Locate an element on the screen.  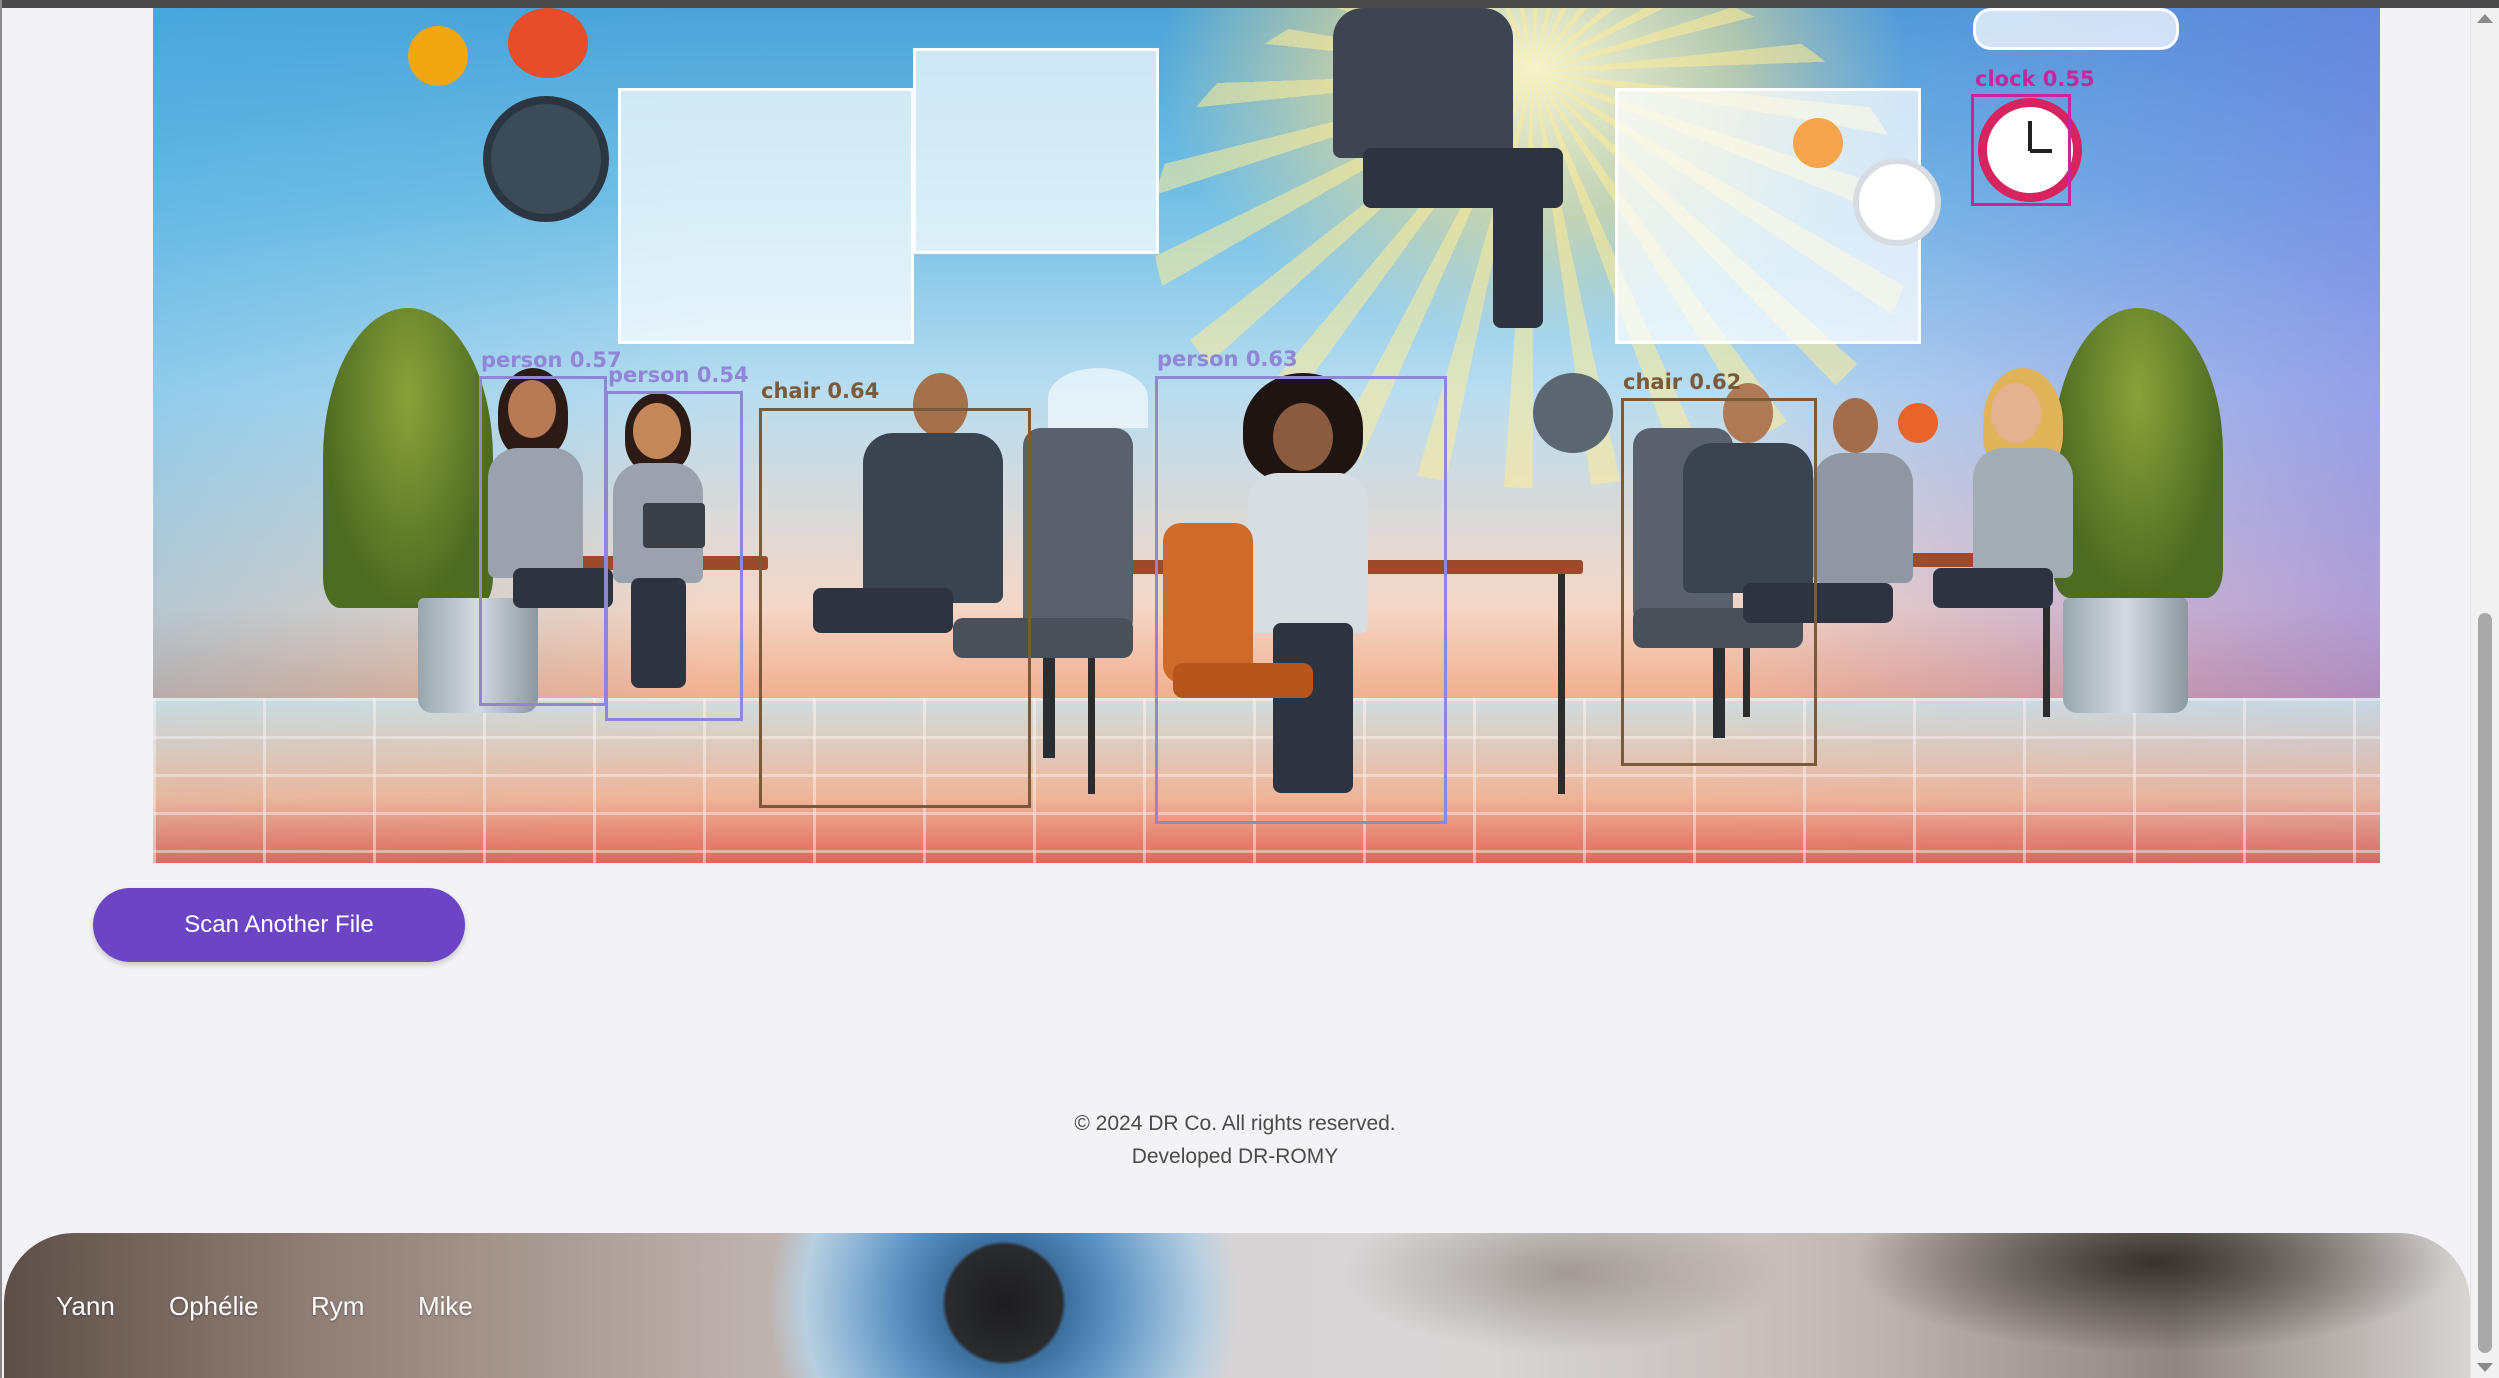
detection-label-person-3: person 0.63 is located at coordinates (1227, 359).